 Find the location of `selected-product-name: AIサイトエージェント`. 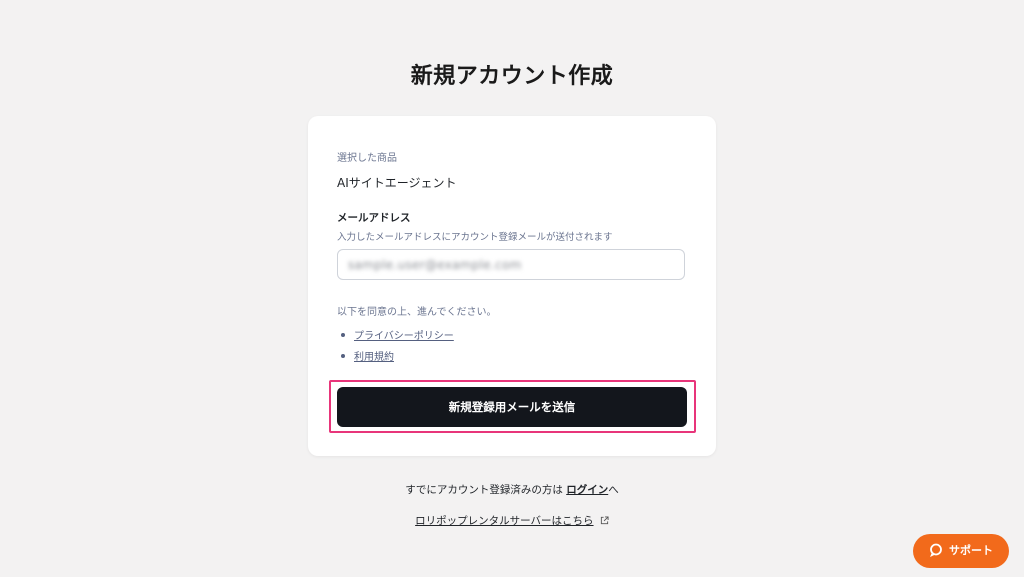

selected-product-name: AIサイトエージェント is located at coordinates (397, 183).